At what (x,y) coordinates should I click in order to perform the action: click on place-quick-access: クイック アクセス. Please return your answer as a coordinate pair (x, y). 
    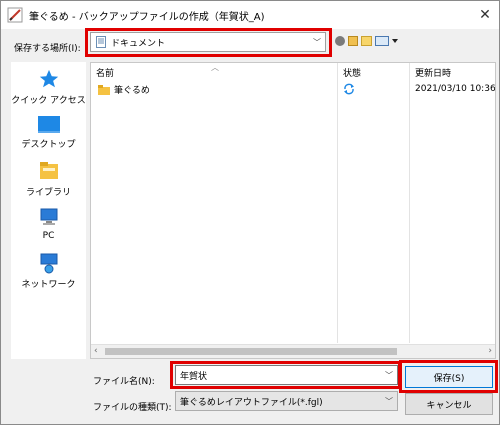
    Looking at the image, I should click on (48, 87).